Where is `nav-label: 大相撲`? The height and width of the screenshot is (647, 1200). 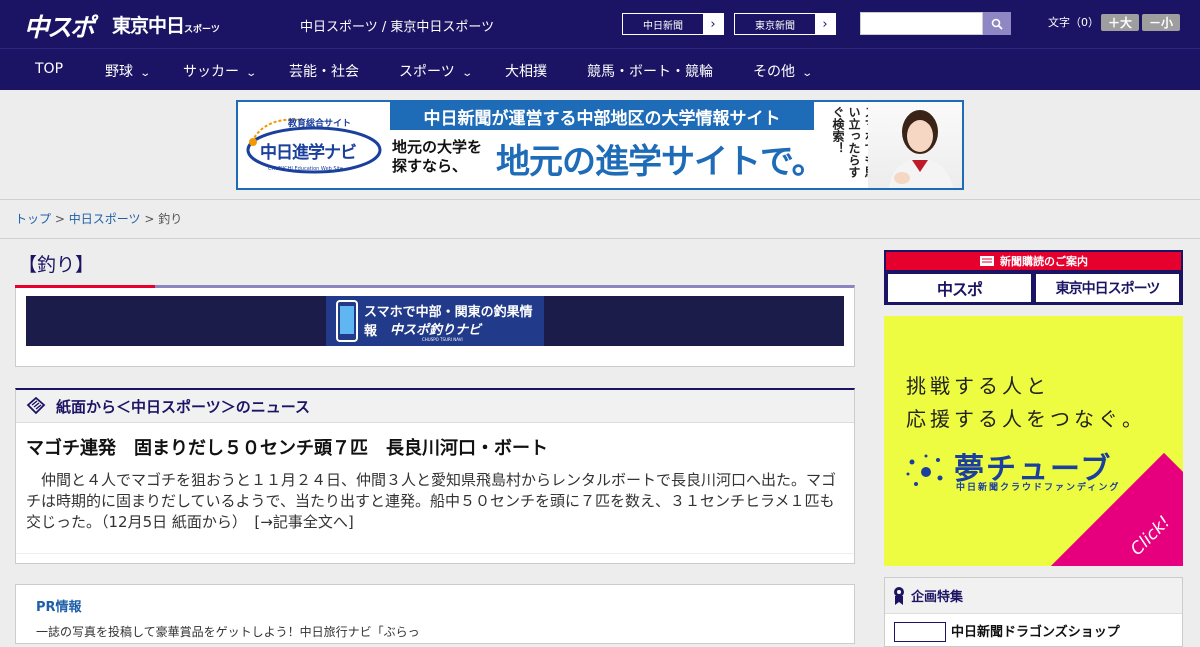
nav-label: 大相撲 is located at coordinates (526, 72).